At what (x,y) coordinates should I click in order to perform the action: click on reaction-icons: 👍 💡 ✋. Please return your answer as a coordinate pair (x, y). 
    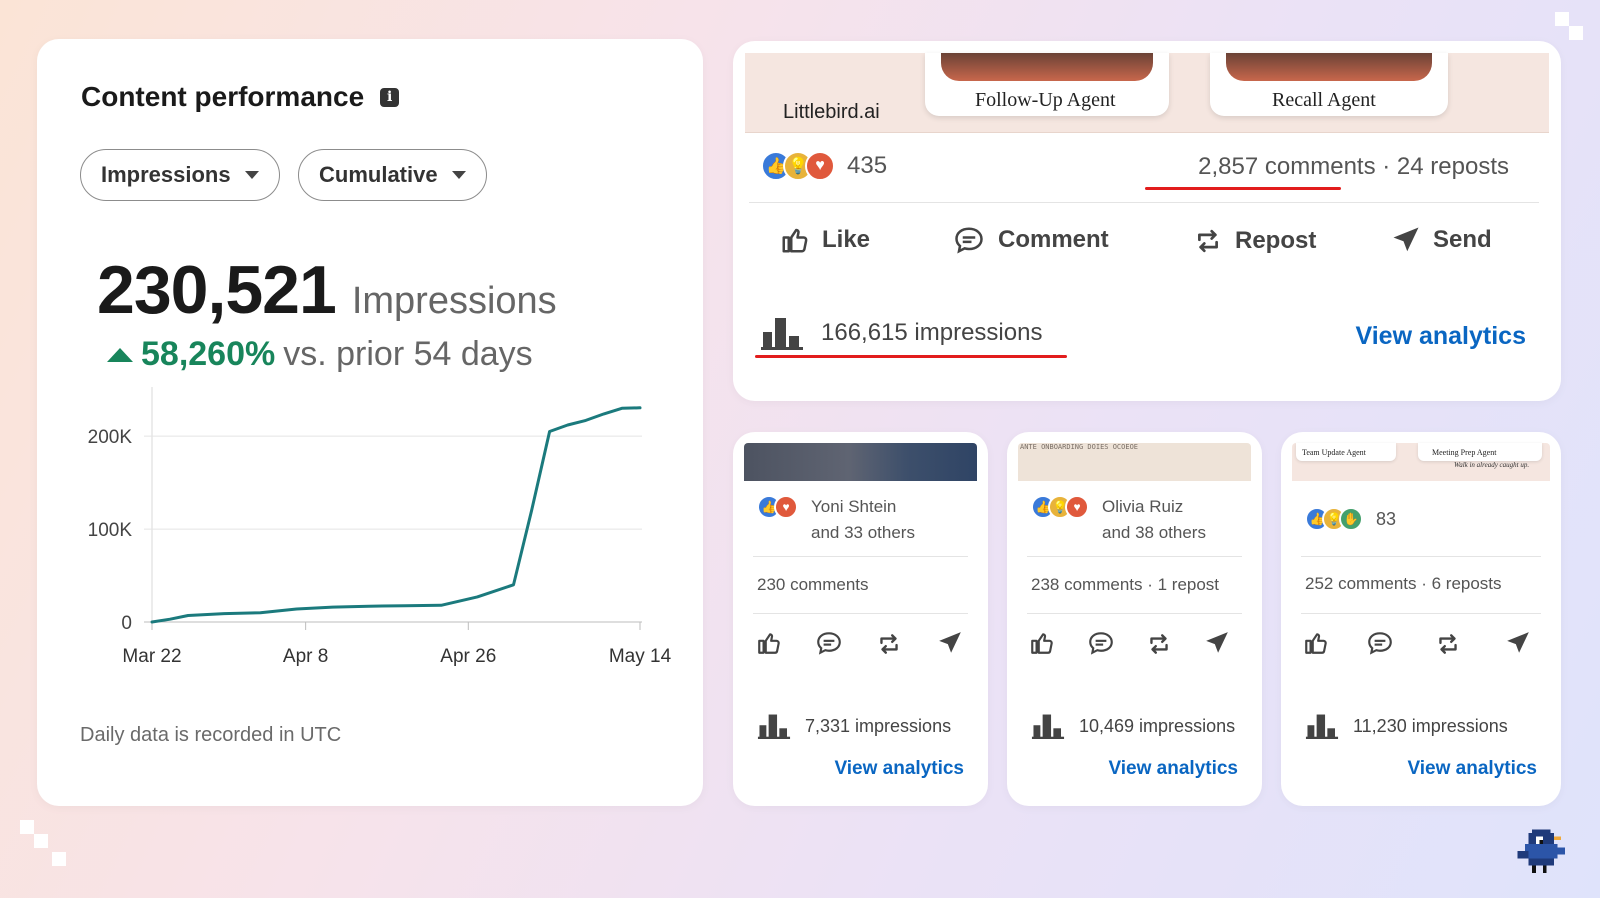
    Looking at the image, I should click on (1334, 519).